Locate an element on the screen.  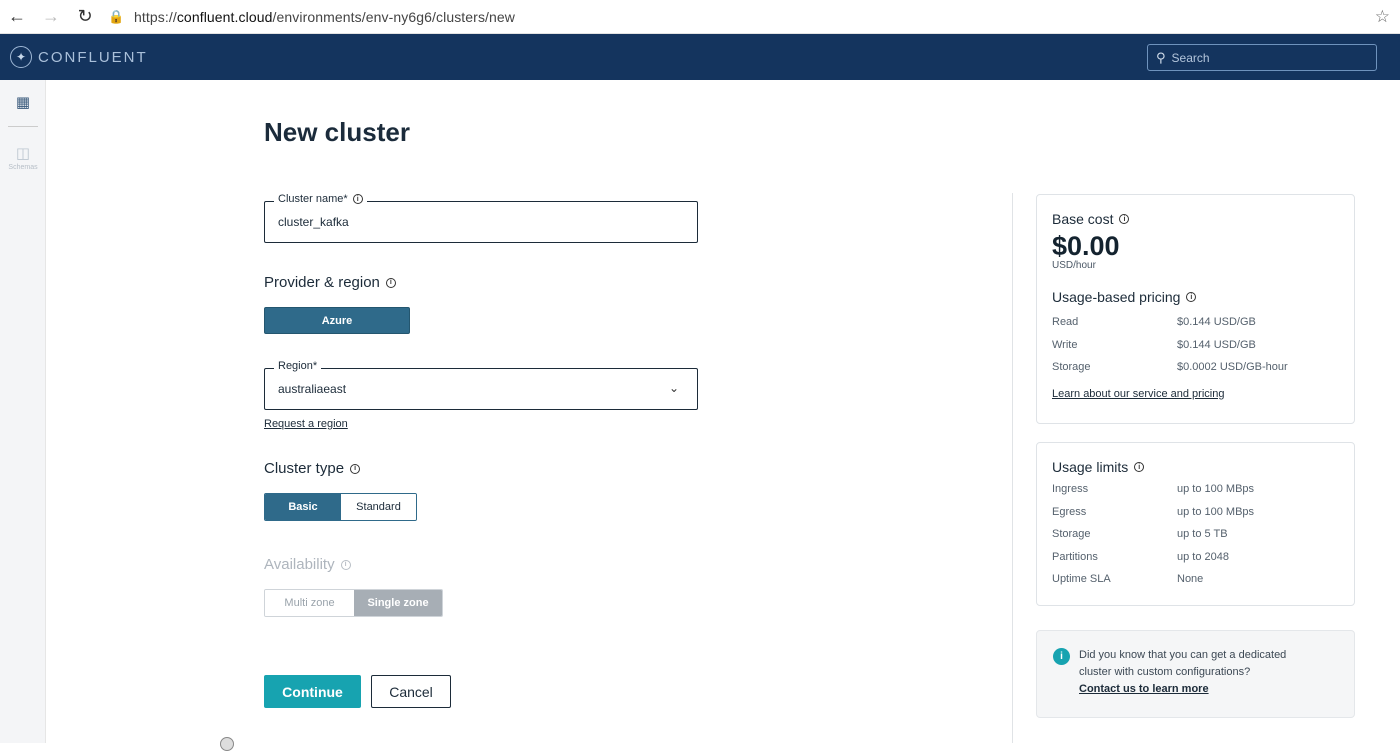
cluster-name-label-wrap: Cluster name* i is located at coordinates (320, 199).